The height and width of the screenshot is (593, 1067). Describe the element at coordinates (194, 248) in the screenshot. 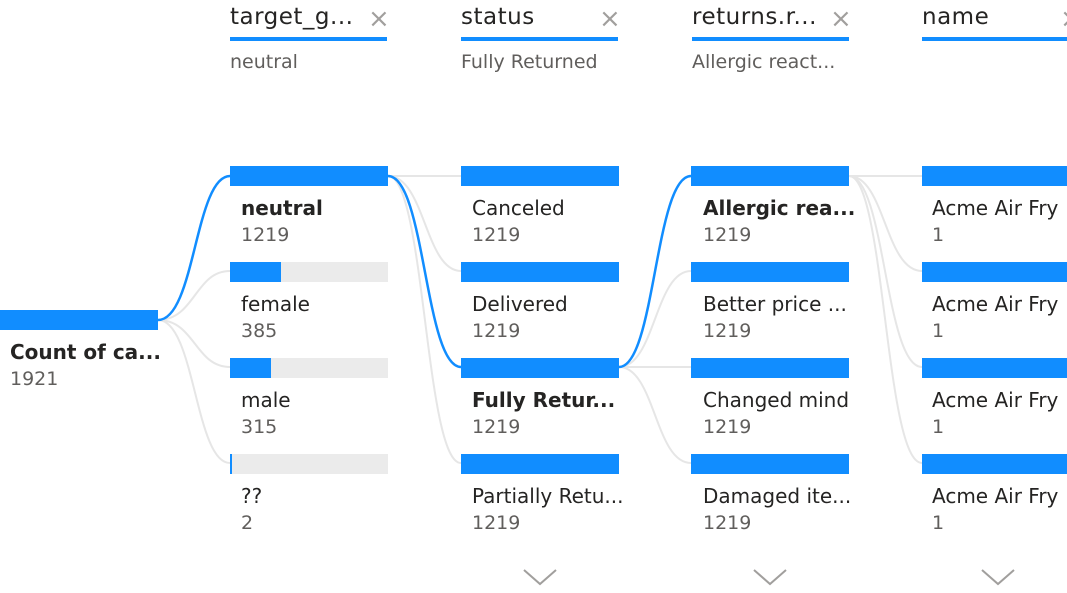

I see `link-active-root-neutral` at that location.